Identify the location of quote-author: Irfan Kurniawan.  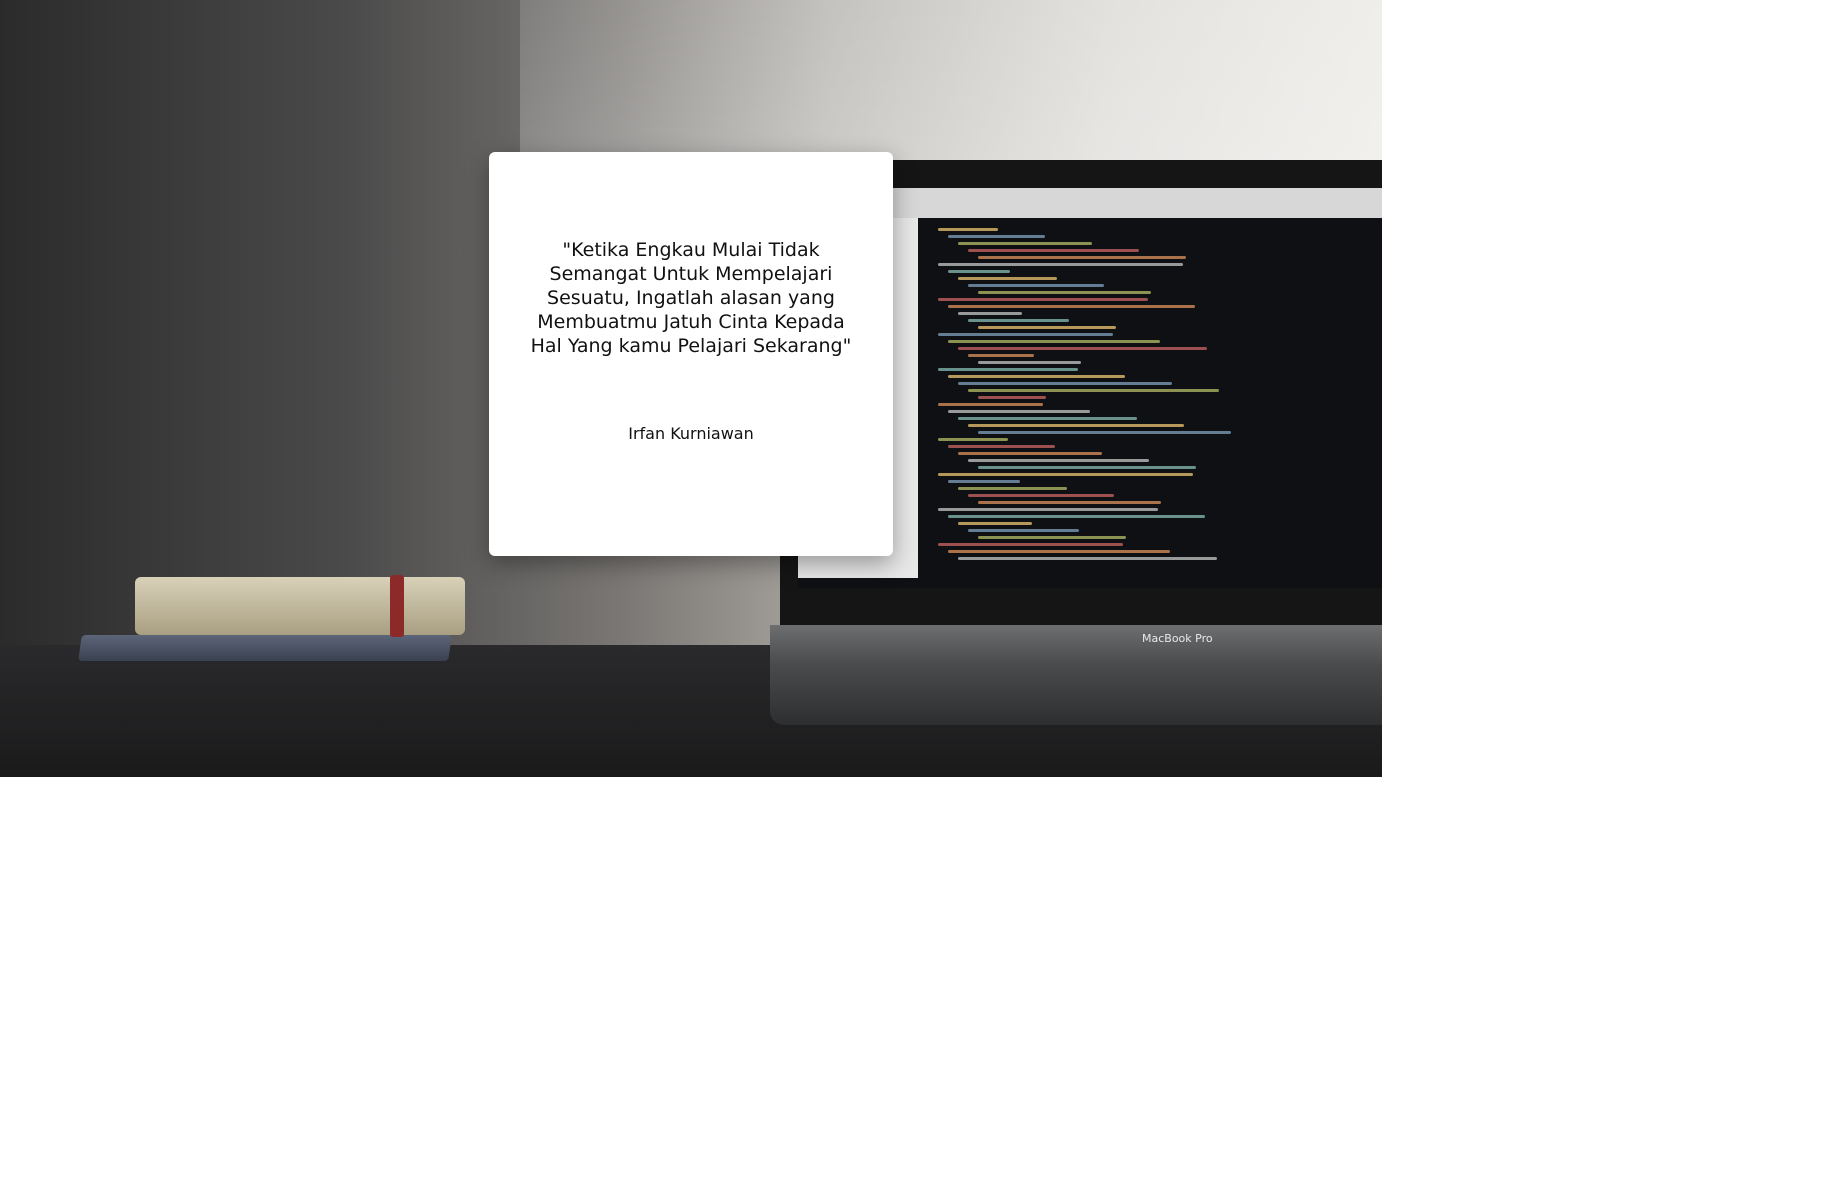
(691, 433).